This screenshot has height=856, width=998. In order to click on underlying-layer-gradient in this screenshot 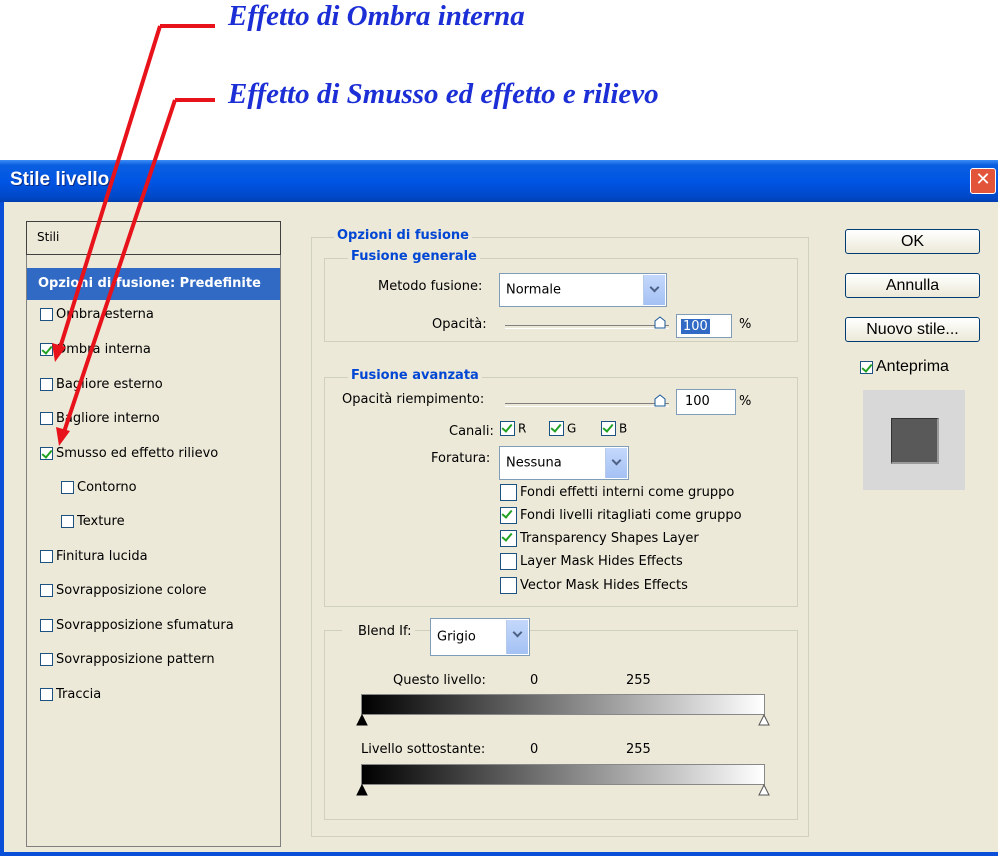, I will do `click(563, 774)`.